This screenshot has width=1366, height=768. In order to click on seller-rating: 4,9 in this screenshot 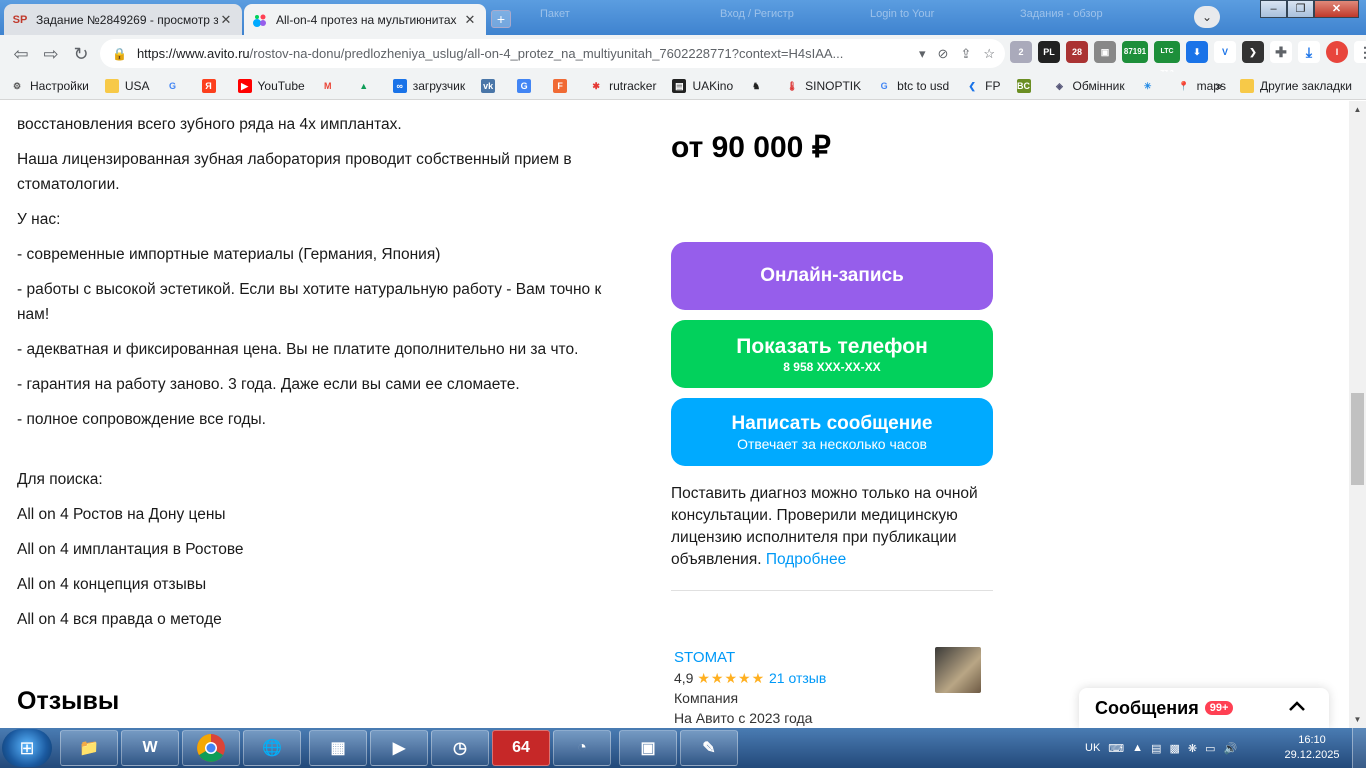, I will do `click(684, 678)`.